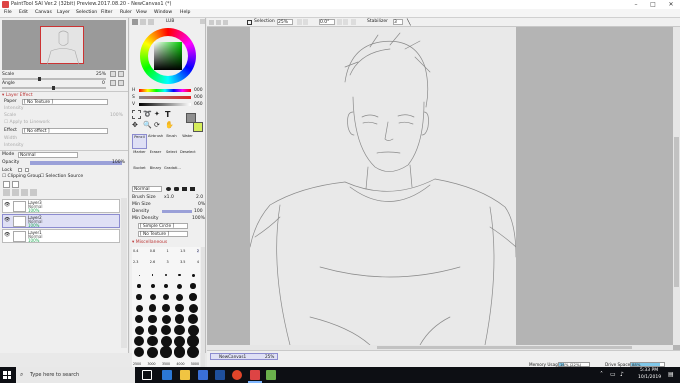  What do you see at coordinates (8, 12) in the screenshot?
I see `menu-file: File` at bounding box center [8, 12].